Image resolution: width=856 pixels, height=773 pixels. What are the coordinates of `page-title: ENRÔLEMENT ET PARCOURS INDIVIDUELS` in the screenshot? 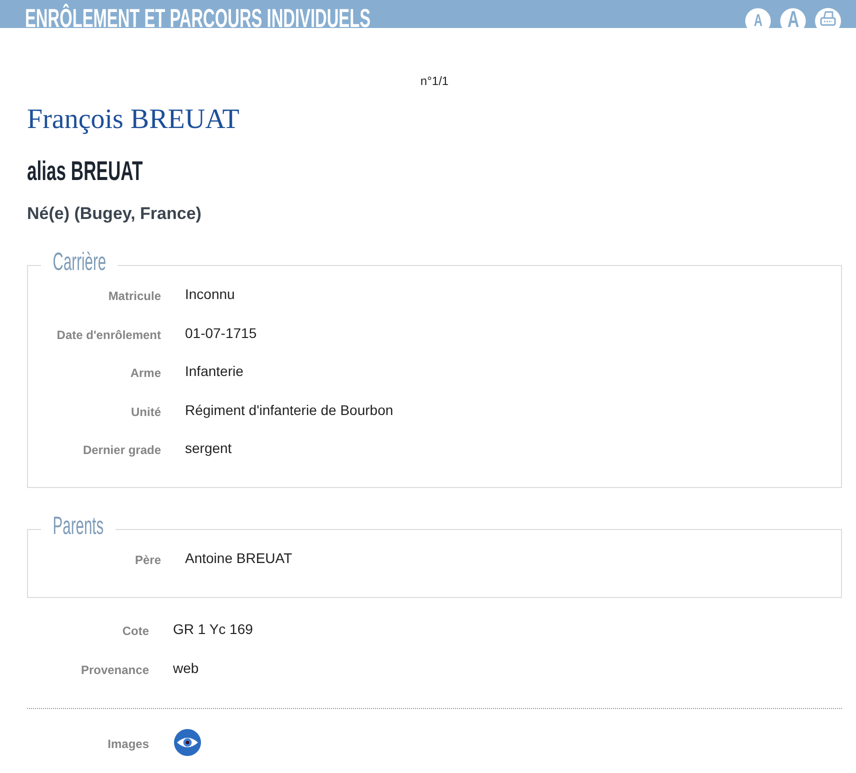 It's located at (198, 15).